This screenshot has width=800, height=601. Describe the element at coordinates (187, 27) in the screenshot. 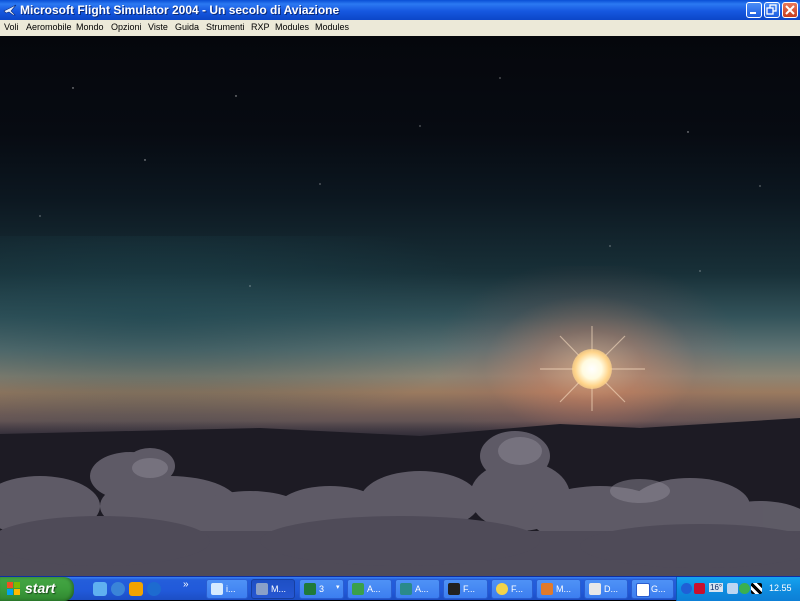

I see `menu-guida: Guida` at that location.